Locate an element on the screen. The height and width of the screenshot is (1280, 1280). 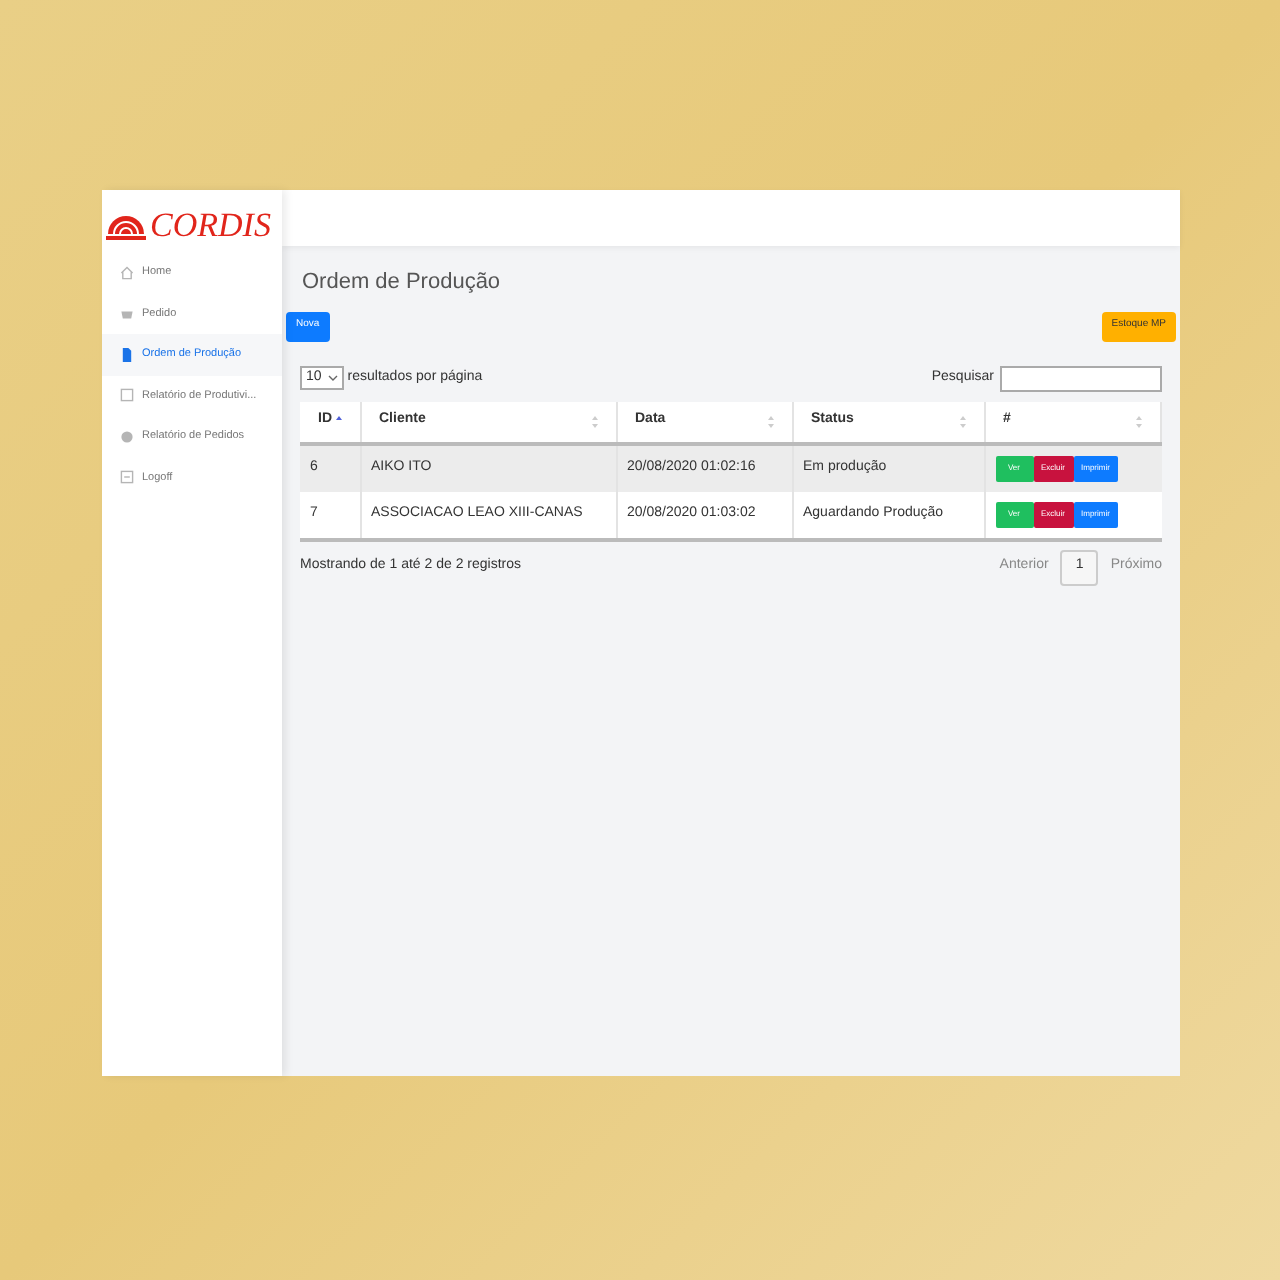
brand-name: CORDIS is located at coordinates (210, 225).